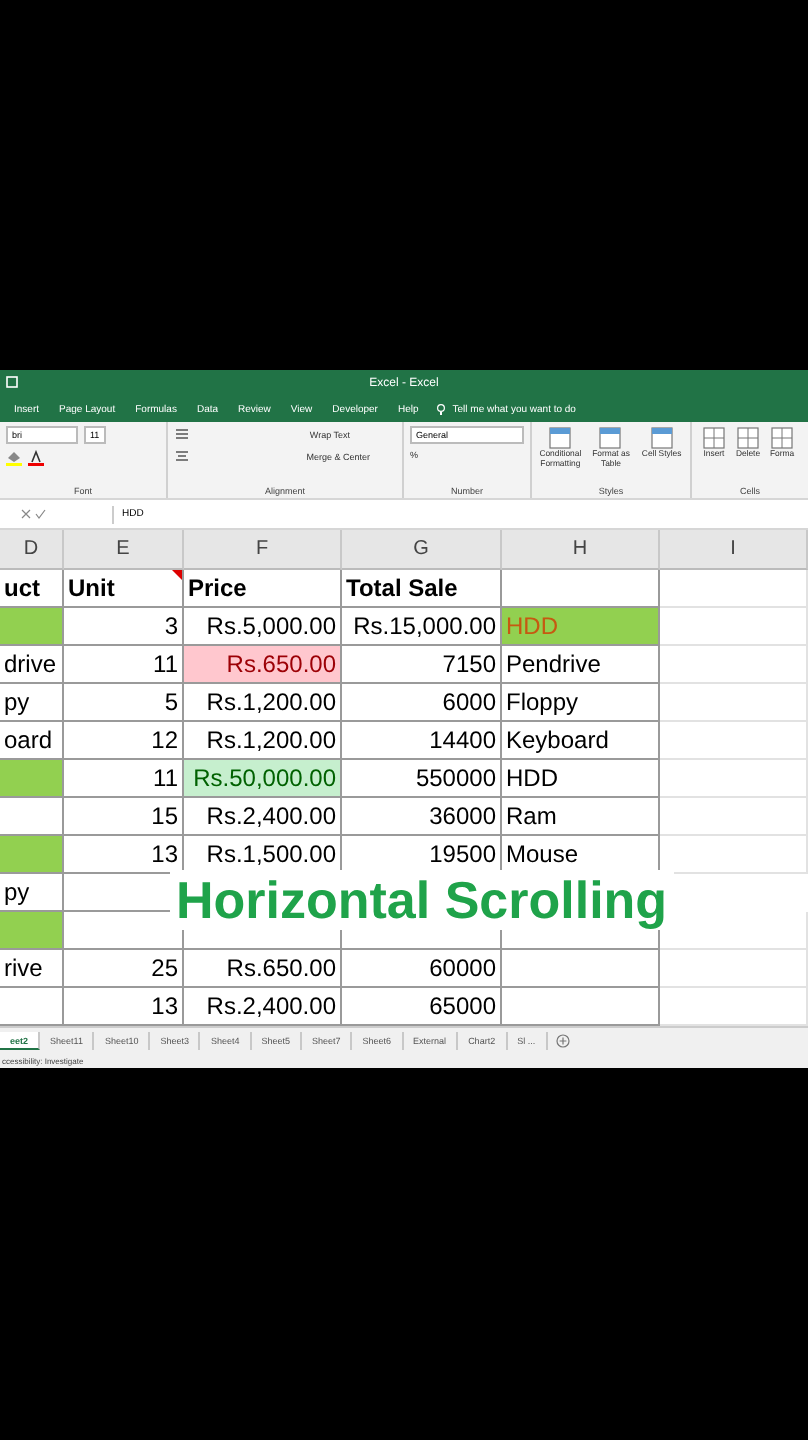 Image resolution: width=808 pixels, height=1440 pixels. I want to click on table-cell: Price, so click(263, 589).